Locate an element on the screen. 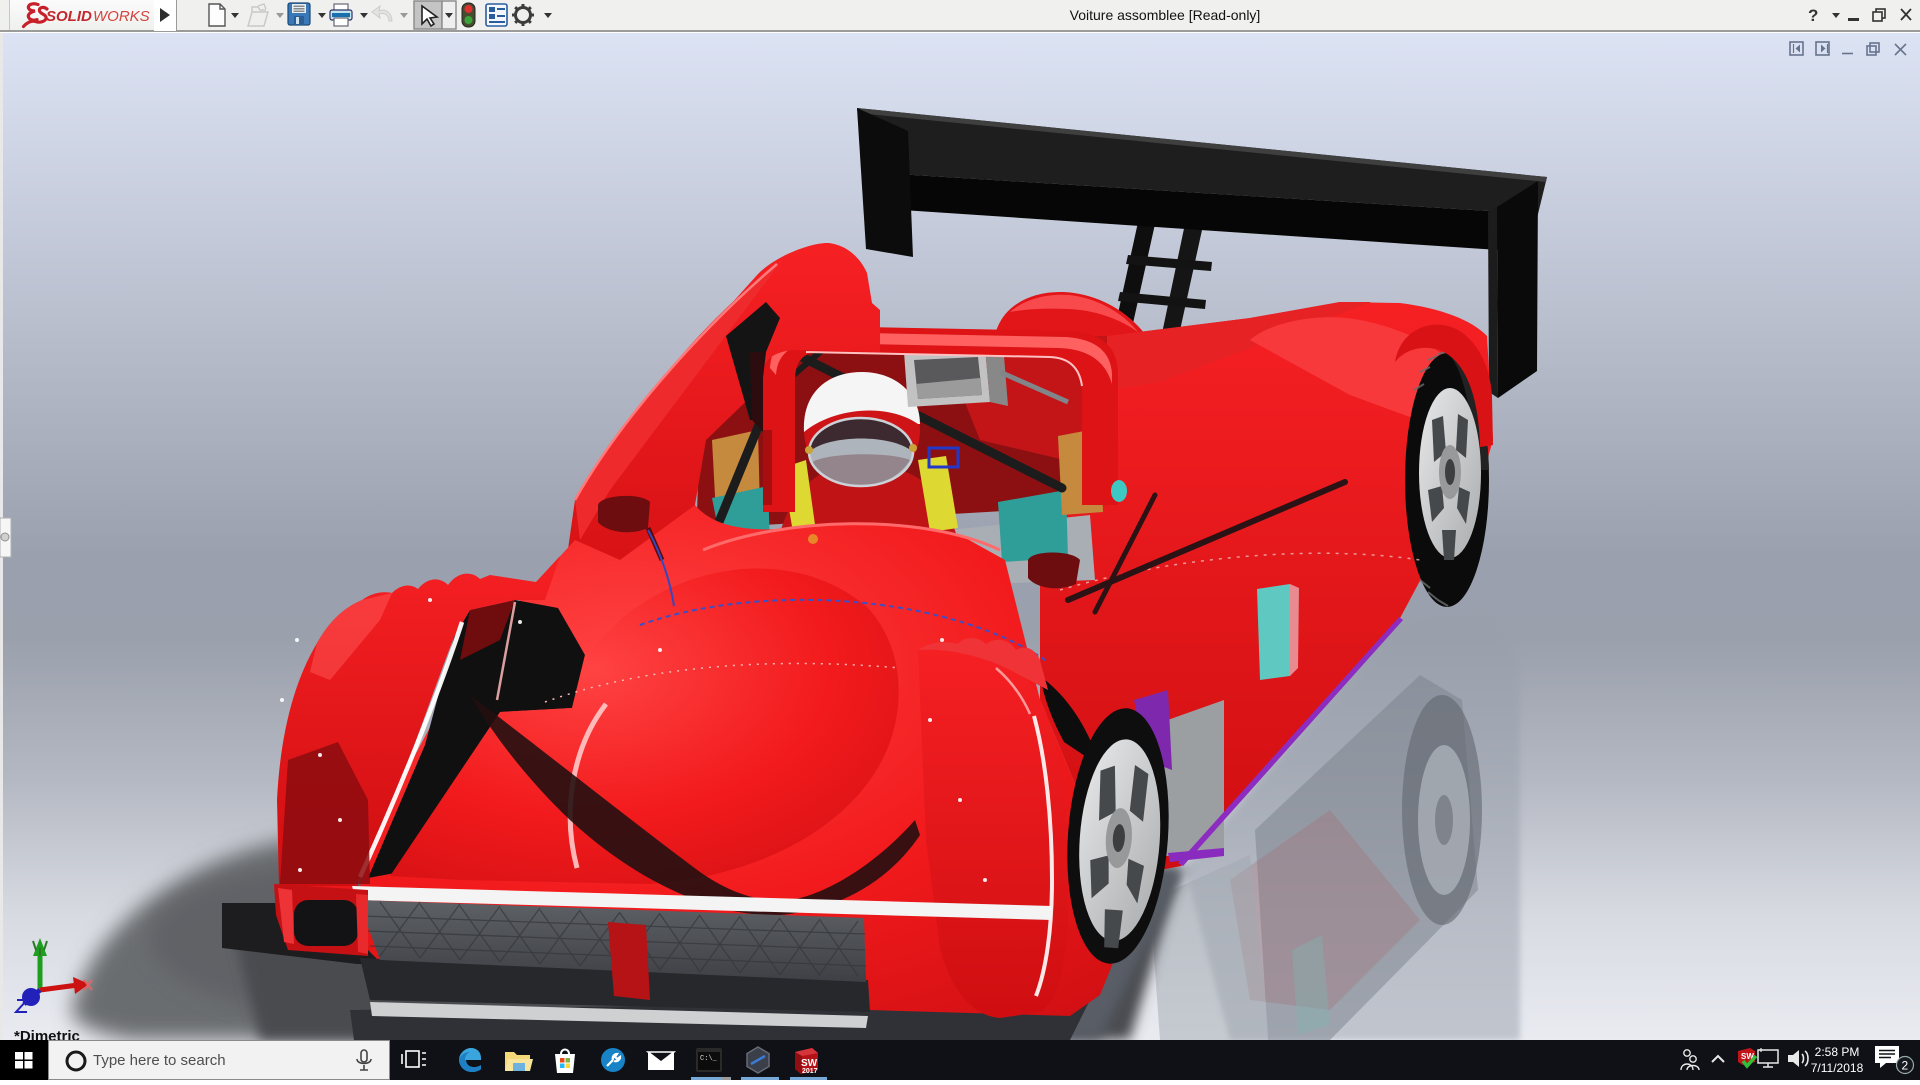 The width and height of the screenshot is (1920, 1085). svg-text: 2017 is located at coordinates (810, 1071).